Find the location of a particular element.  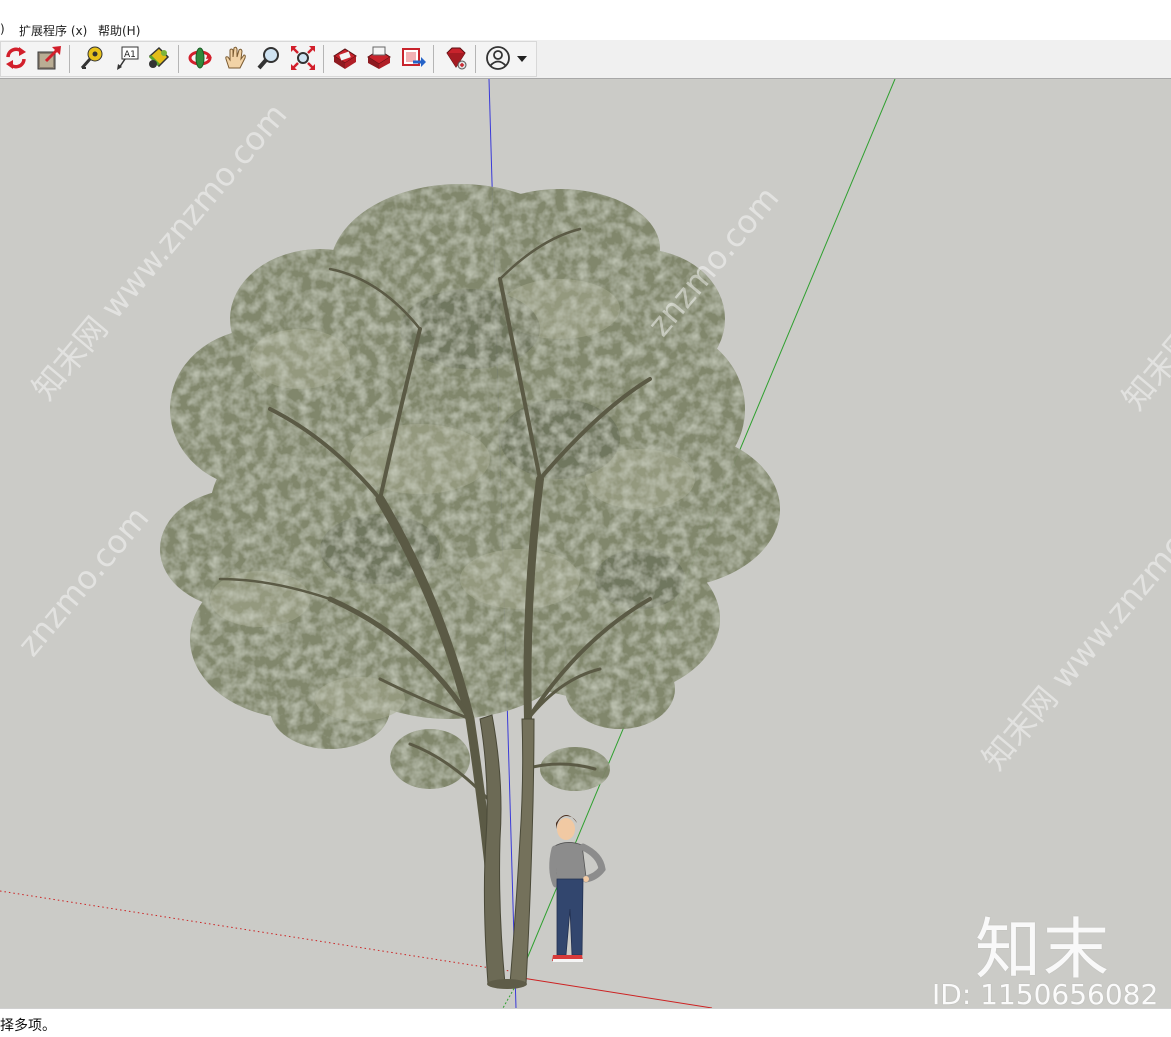

status-text: 择多项。 is located at coordinates (28, 1026).